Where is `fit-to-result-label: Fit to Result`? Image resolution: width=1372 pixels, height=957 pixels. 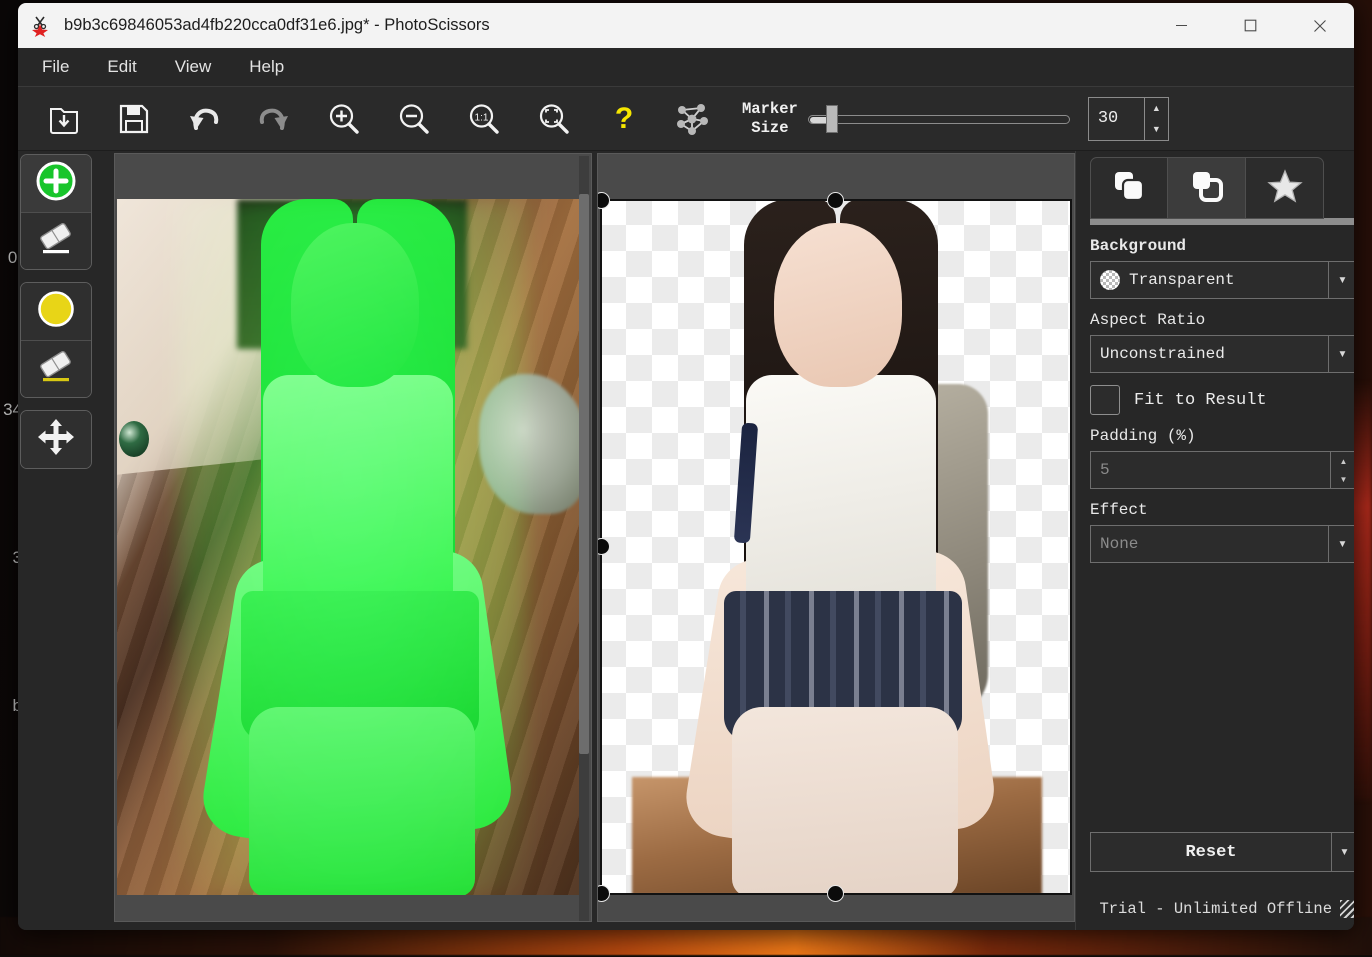 fit-to-result-label: Fit to Result is located at coordinates (1200, 400).